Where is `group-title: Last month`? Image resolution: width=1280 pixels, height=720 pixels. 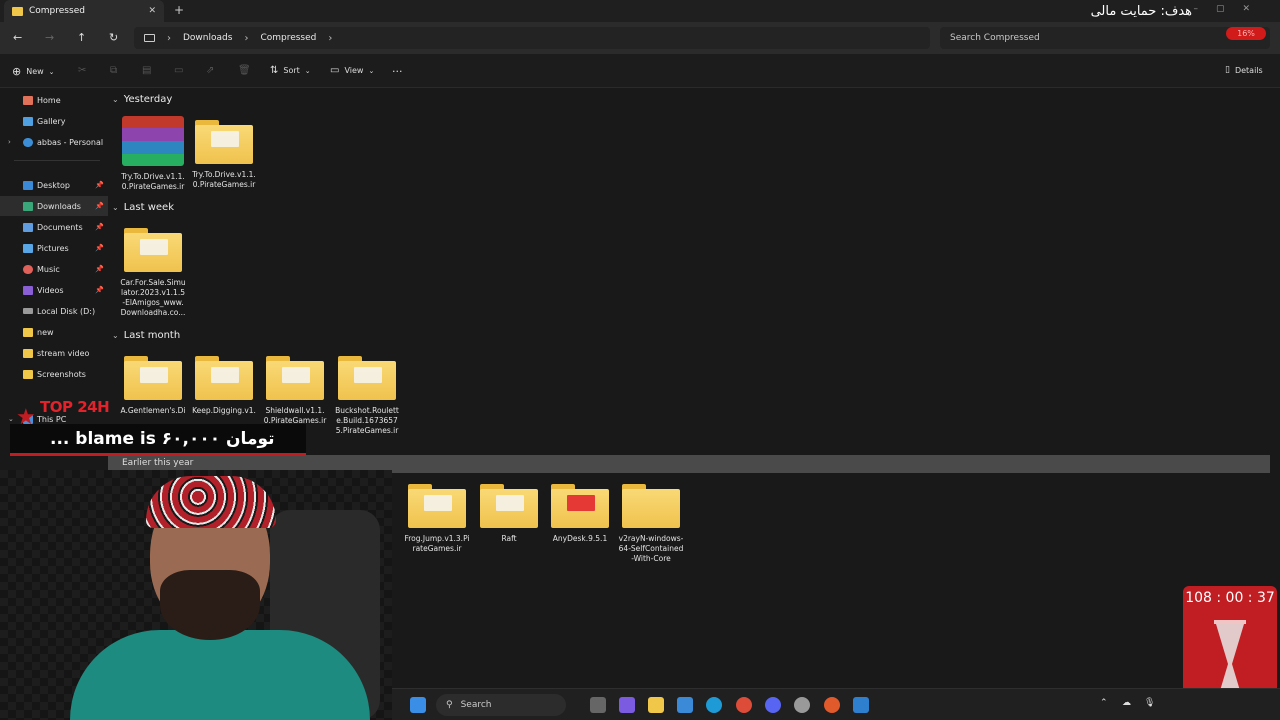 group-title: Last month is located at coordinates (152, 335).